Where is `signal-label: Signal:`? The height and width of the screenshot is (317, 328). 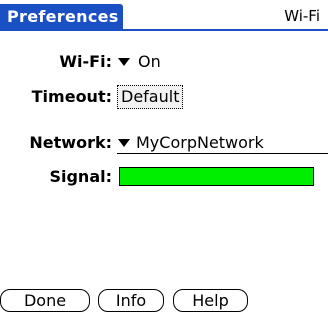
signal-label: Signal: is located at coordinates (80, 176).